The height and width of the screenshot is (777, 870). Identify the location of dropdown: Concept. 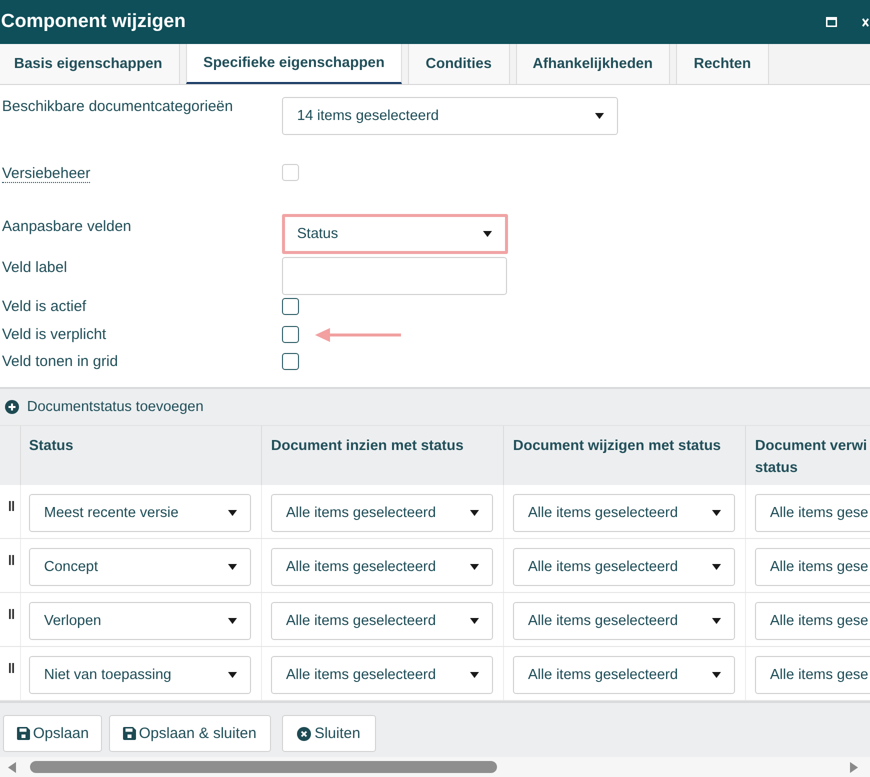
(140, 567).